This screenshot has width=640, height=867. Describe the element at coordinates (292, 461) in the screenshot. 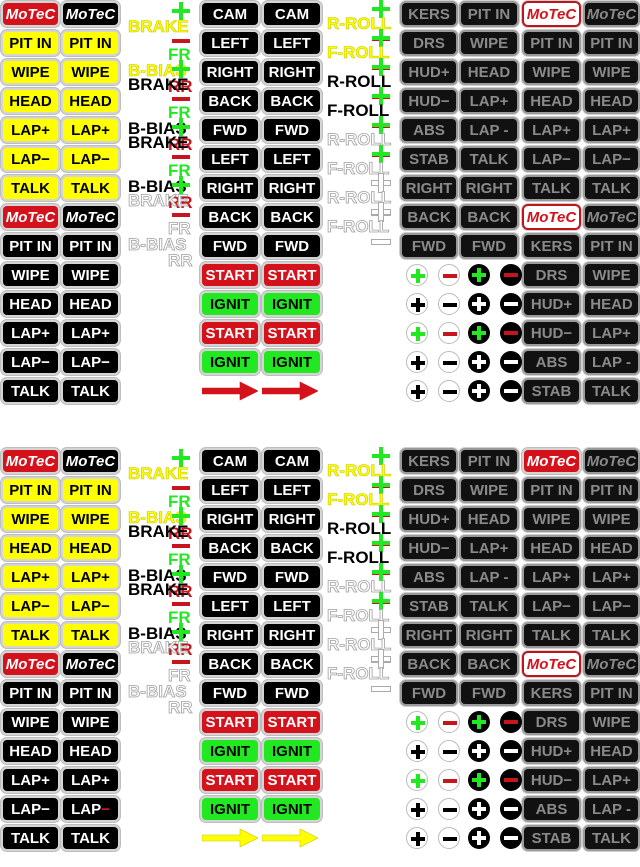

I see `label-button: CAM` at that location.